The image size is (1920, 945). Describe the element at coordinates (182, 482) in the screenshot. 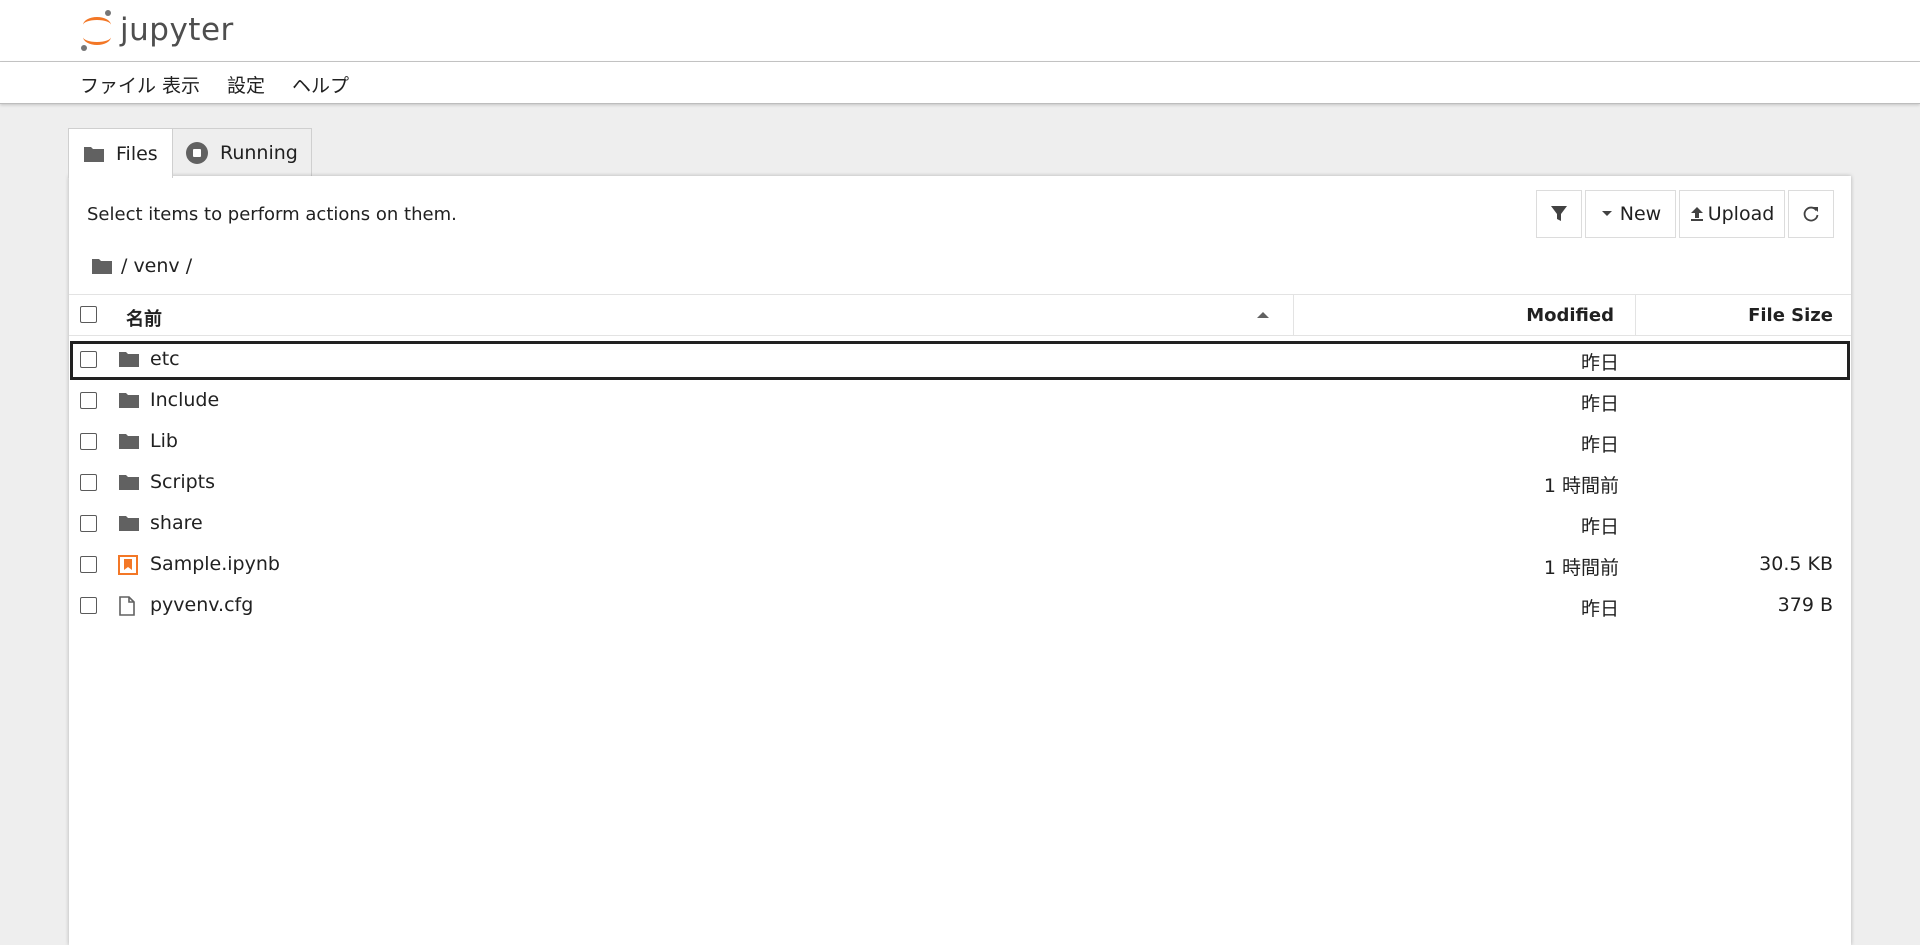

I see `row-name: Scripts` at that location.